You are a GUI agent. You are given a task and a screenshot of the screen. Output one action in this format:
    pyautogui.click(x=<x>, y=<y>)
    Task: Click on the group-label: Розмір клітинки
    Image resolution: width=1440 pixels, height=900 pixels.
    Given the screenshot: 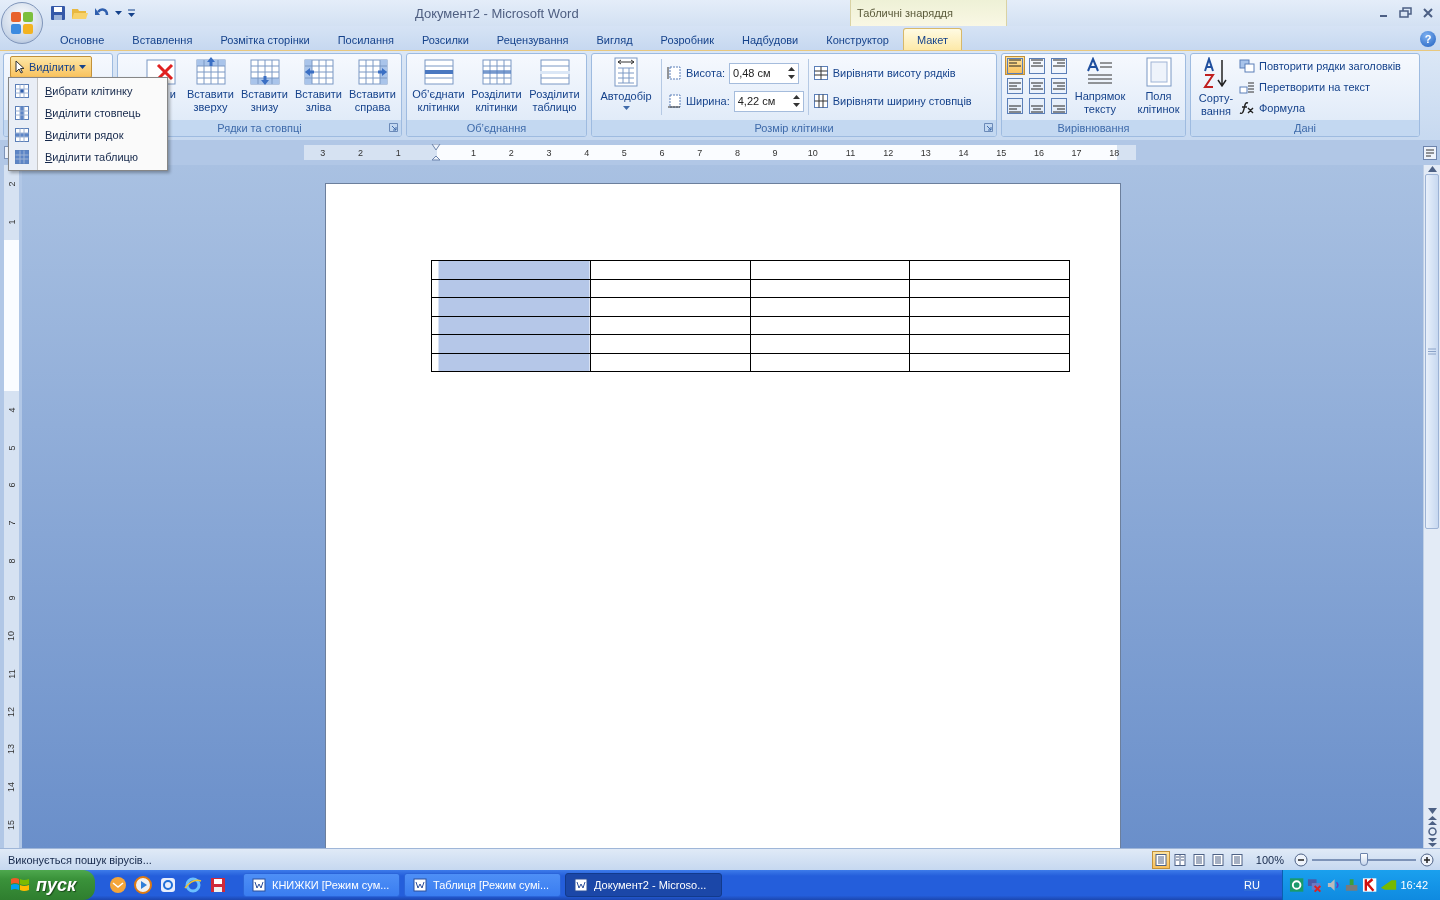 What is the action you would take?
    pyautogui.click(x=794, y=128)
    